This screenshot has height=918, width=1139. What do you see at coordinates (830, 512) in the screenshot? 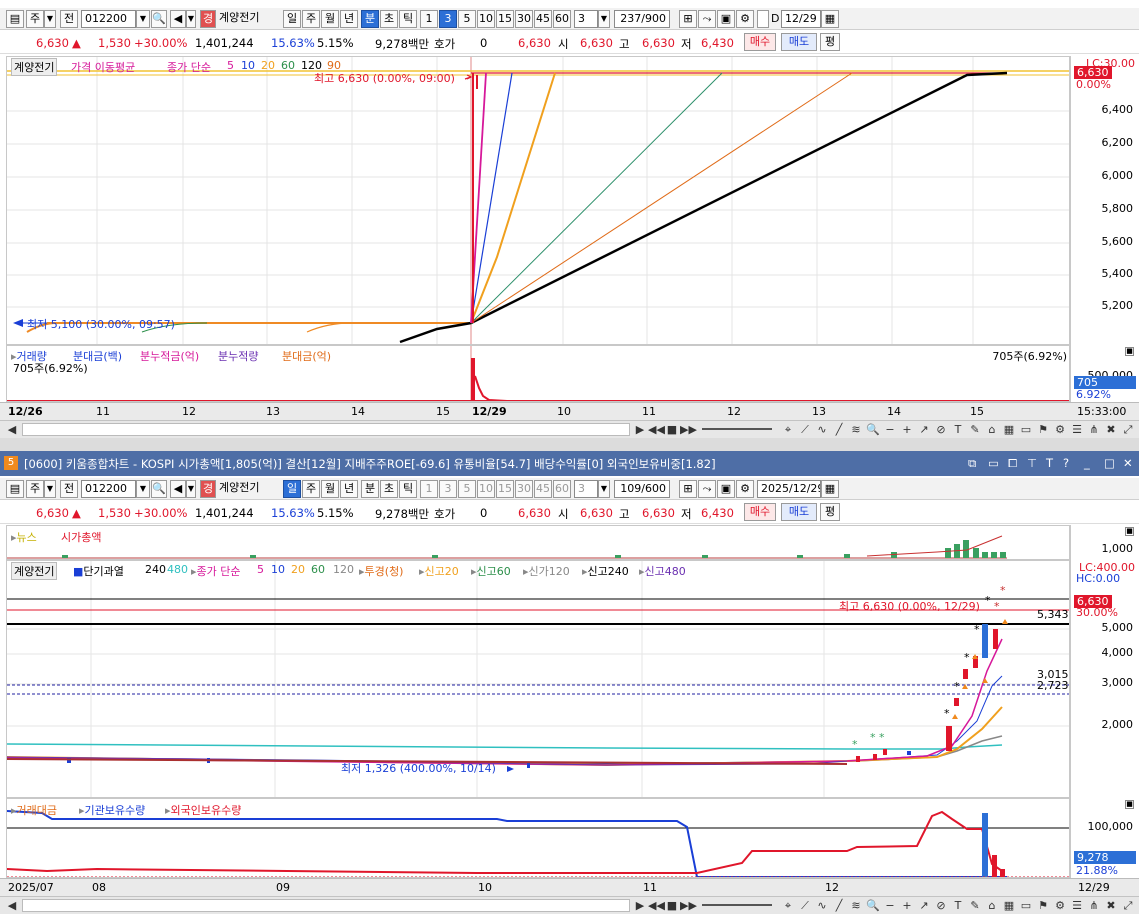
I see `avg-button: 평` at bounding box center [830, 512].